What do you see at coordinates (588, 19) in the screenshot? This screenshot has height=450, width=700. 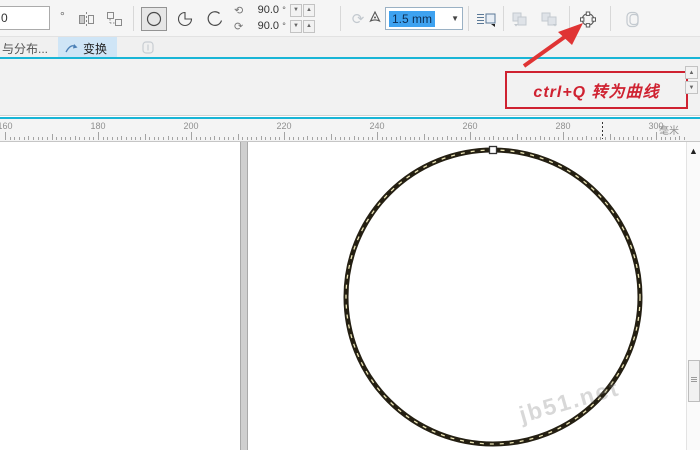 I see `convert-to-curves-button` at bounding box center [588, 19].